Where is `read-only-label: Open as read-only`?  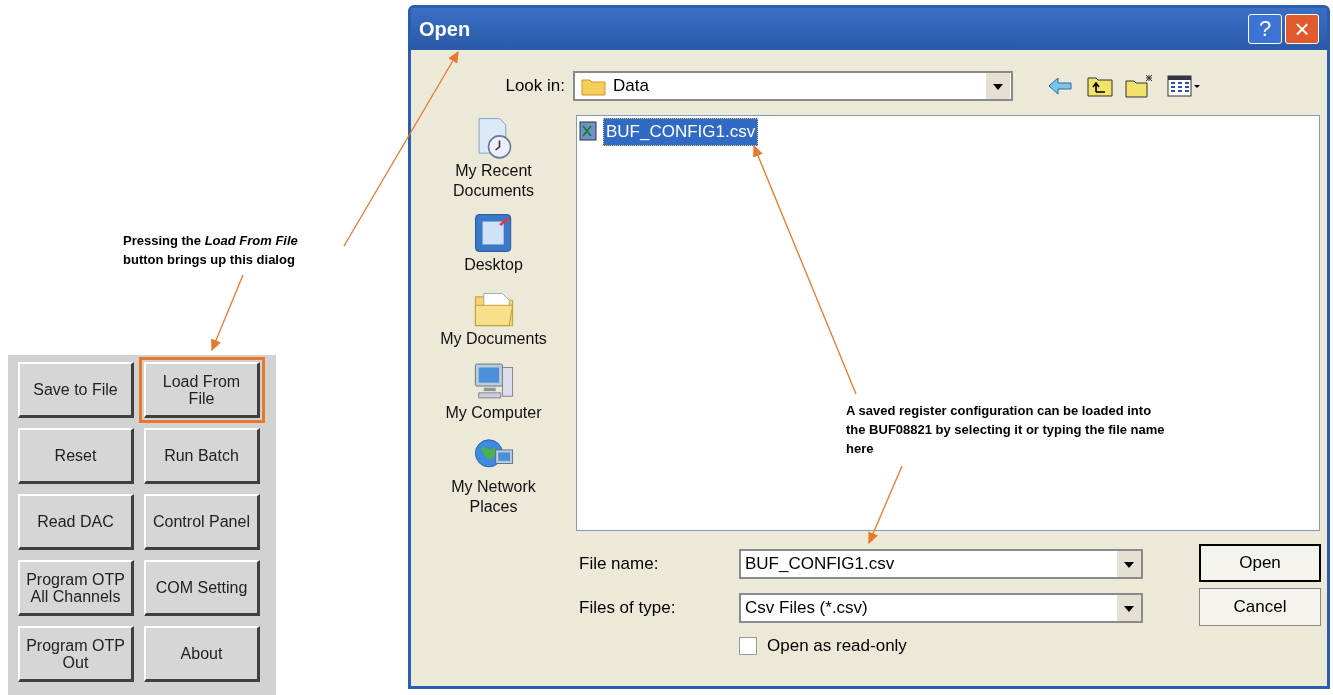
read-only-label: Open as read-only is located at coordinates (837, 646).